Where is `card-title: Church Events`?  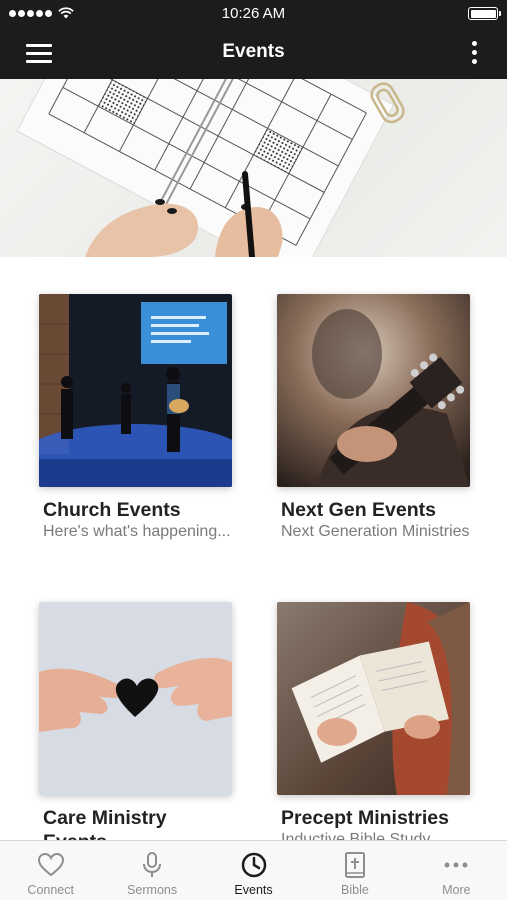 card-title: Church Events is located at coordinates (112, 510).